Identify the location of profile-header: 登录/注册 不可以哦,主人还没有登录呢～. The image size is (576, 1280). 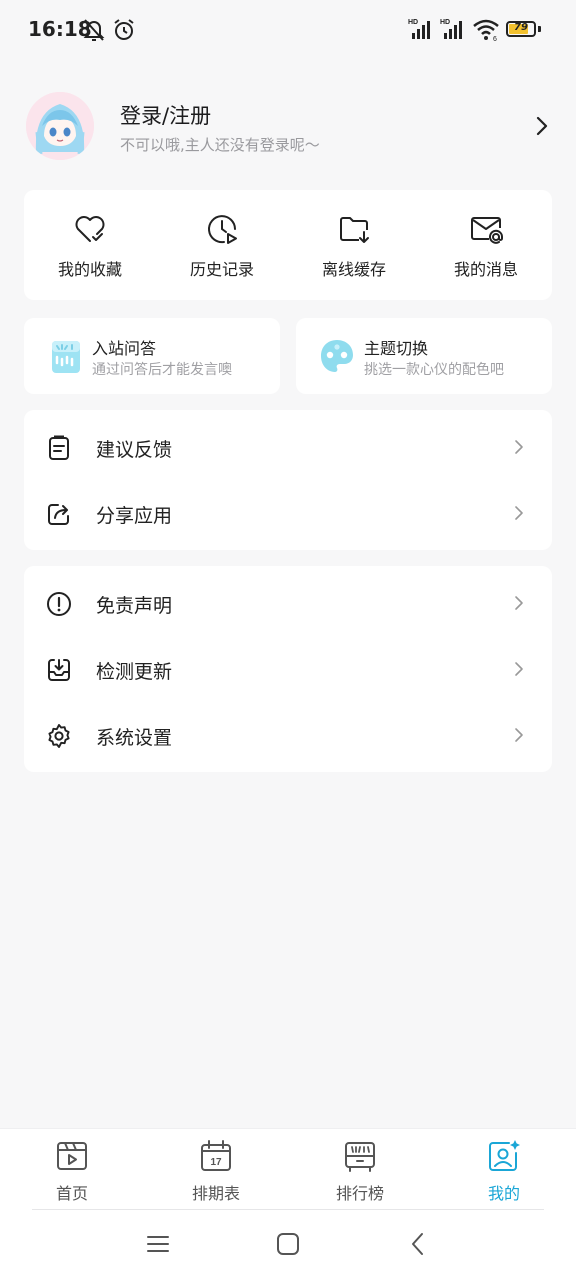
(288, 126).